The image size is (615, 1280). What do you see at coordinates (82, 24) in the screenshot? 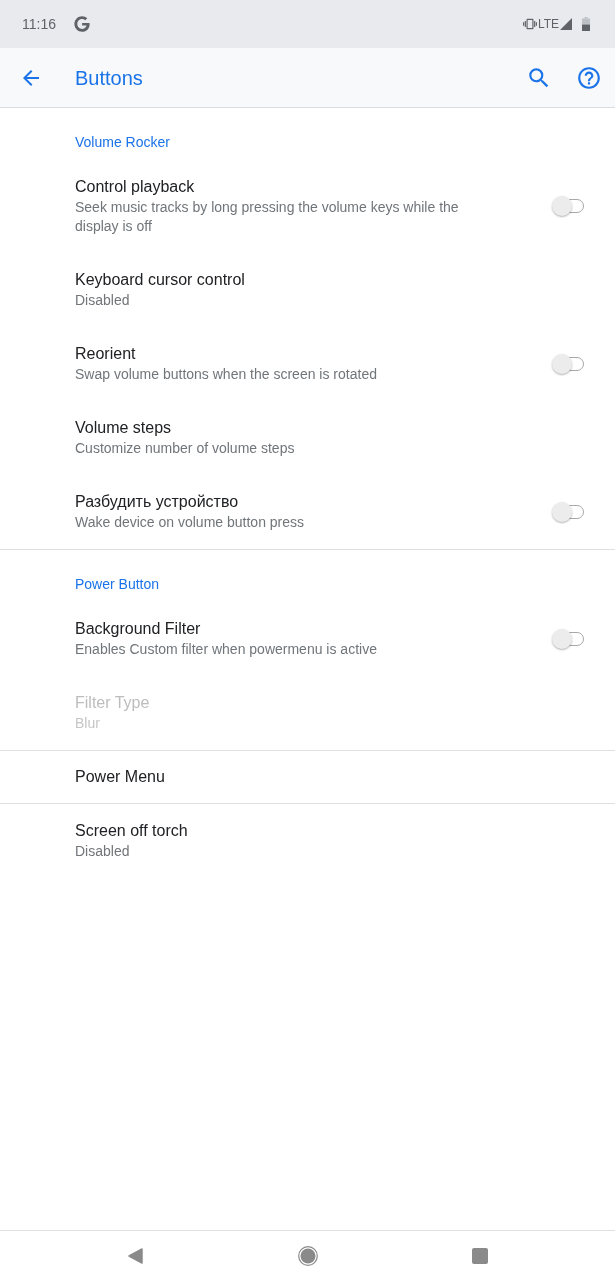
I see `google-g-icon` at bounding box center [82, 24].